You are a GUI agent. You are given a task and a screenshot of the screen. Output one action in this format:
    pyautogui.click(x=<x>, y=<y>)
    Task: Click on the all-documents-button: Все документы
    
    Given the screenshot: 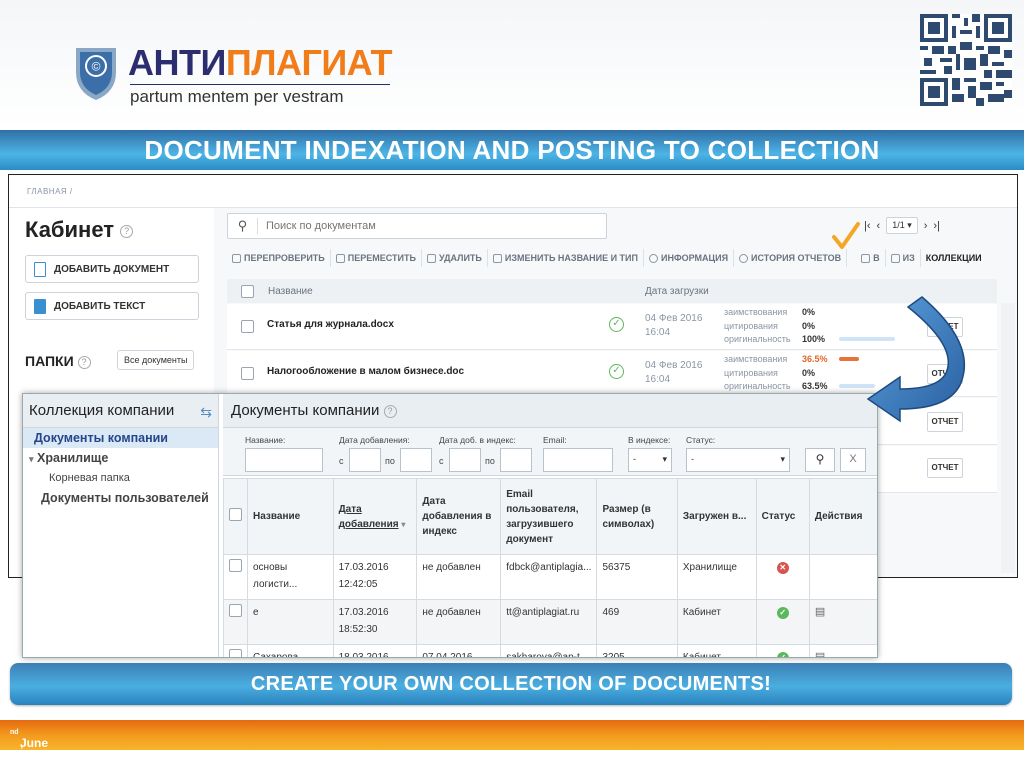 What is the action you would take?
    pyautogui.click(x=156, y=360)
    